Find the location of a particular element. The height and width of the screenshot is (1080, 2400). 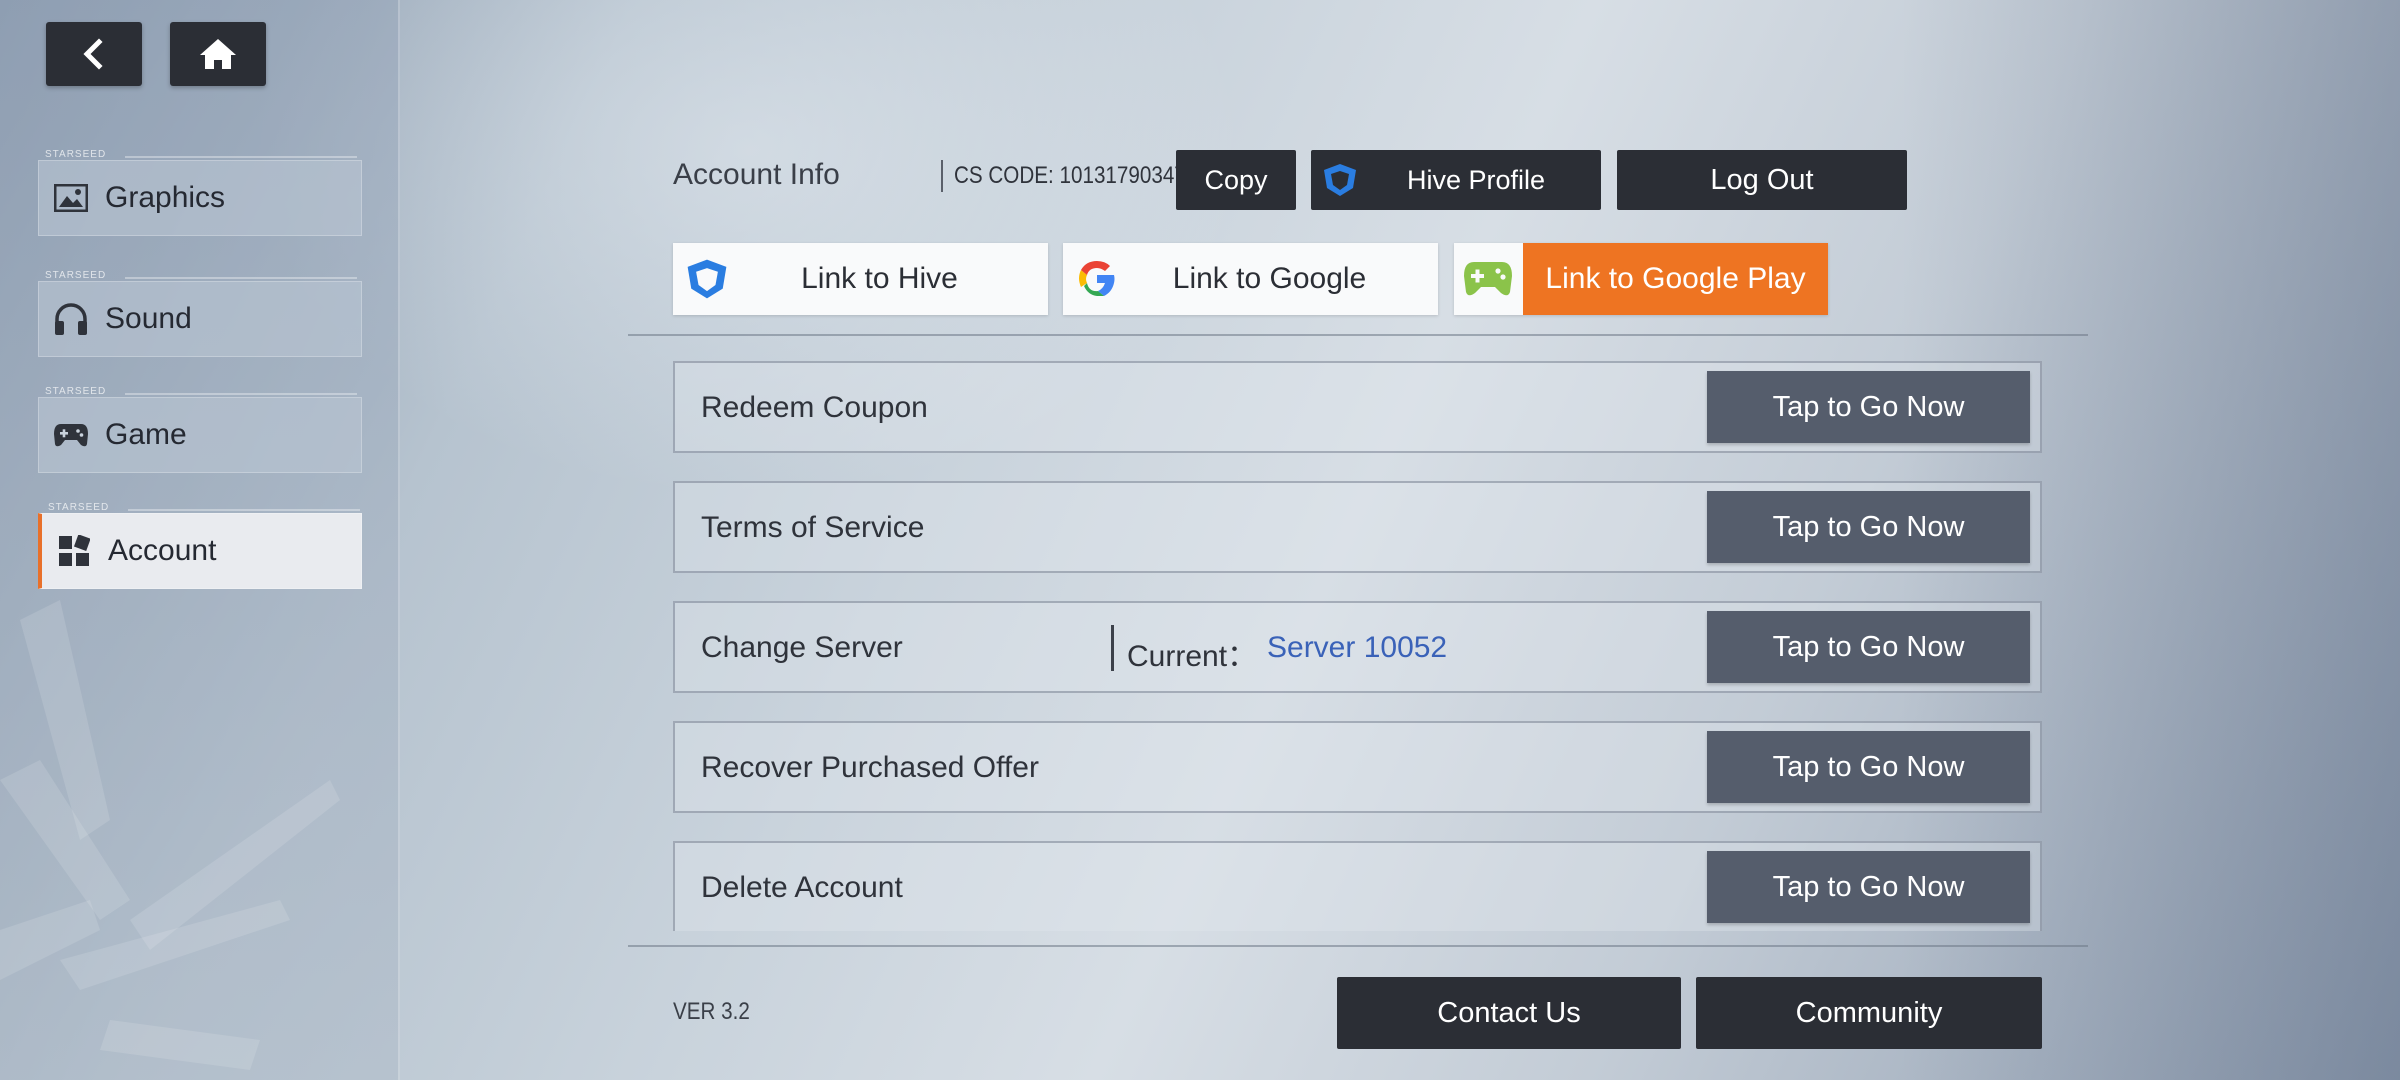

account-info-title: Account Info is located at coordinates (756, 174).